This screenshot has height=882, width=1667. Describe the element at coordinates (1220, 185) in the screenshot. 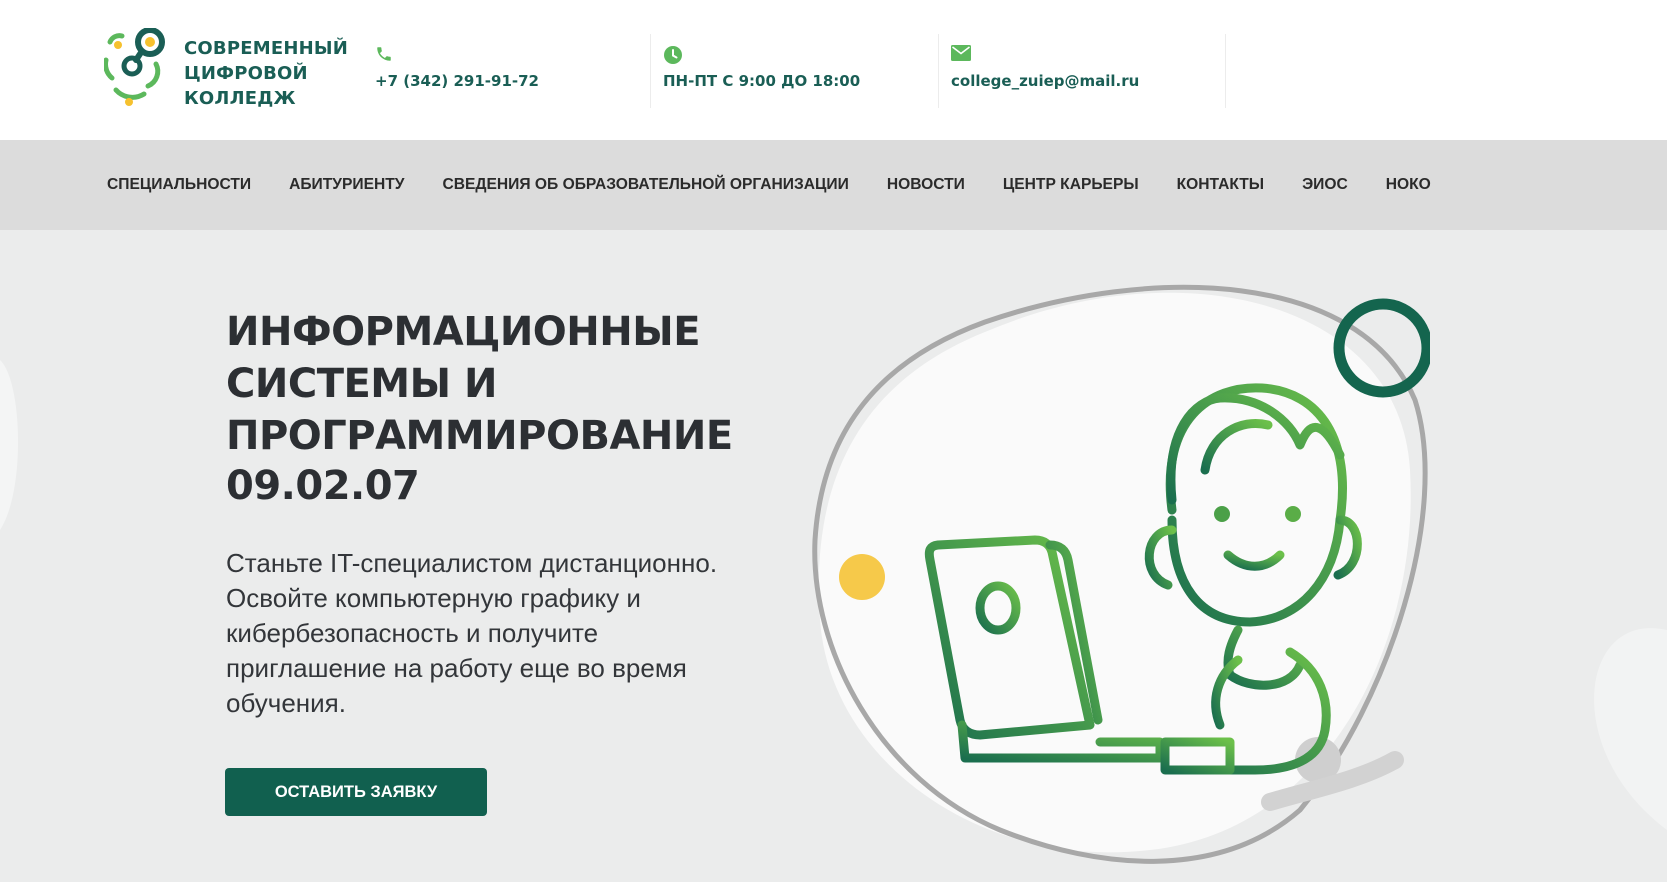

I see `nav-item-contacts: КОНТАКТЫ` at that location.